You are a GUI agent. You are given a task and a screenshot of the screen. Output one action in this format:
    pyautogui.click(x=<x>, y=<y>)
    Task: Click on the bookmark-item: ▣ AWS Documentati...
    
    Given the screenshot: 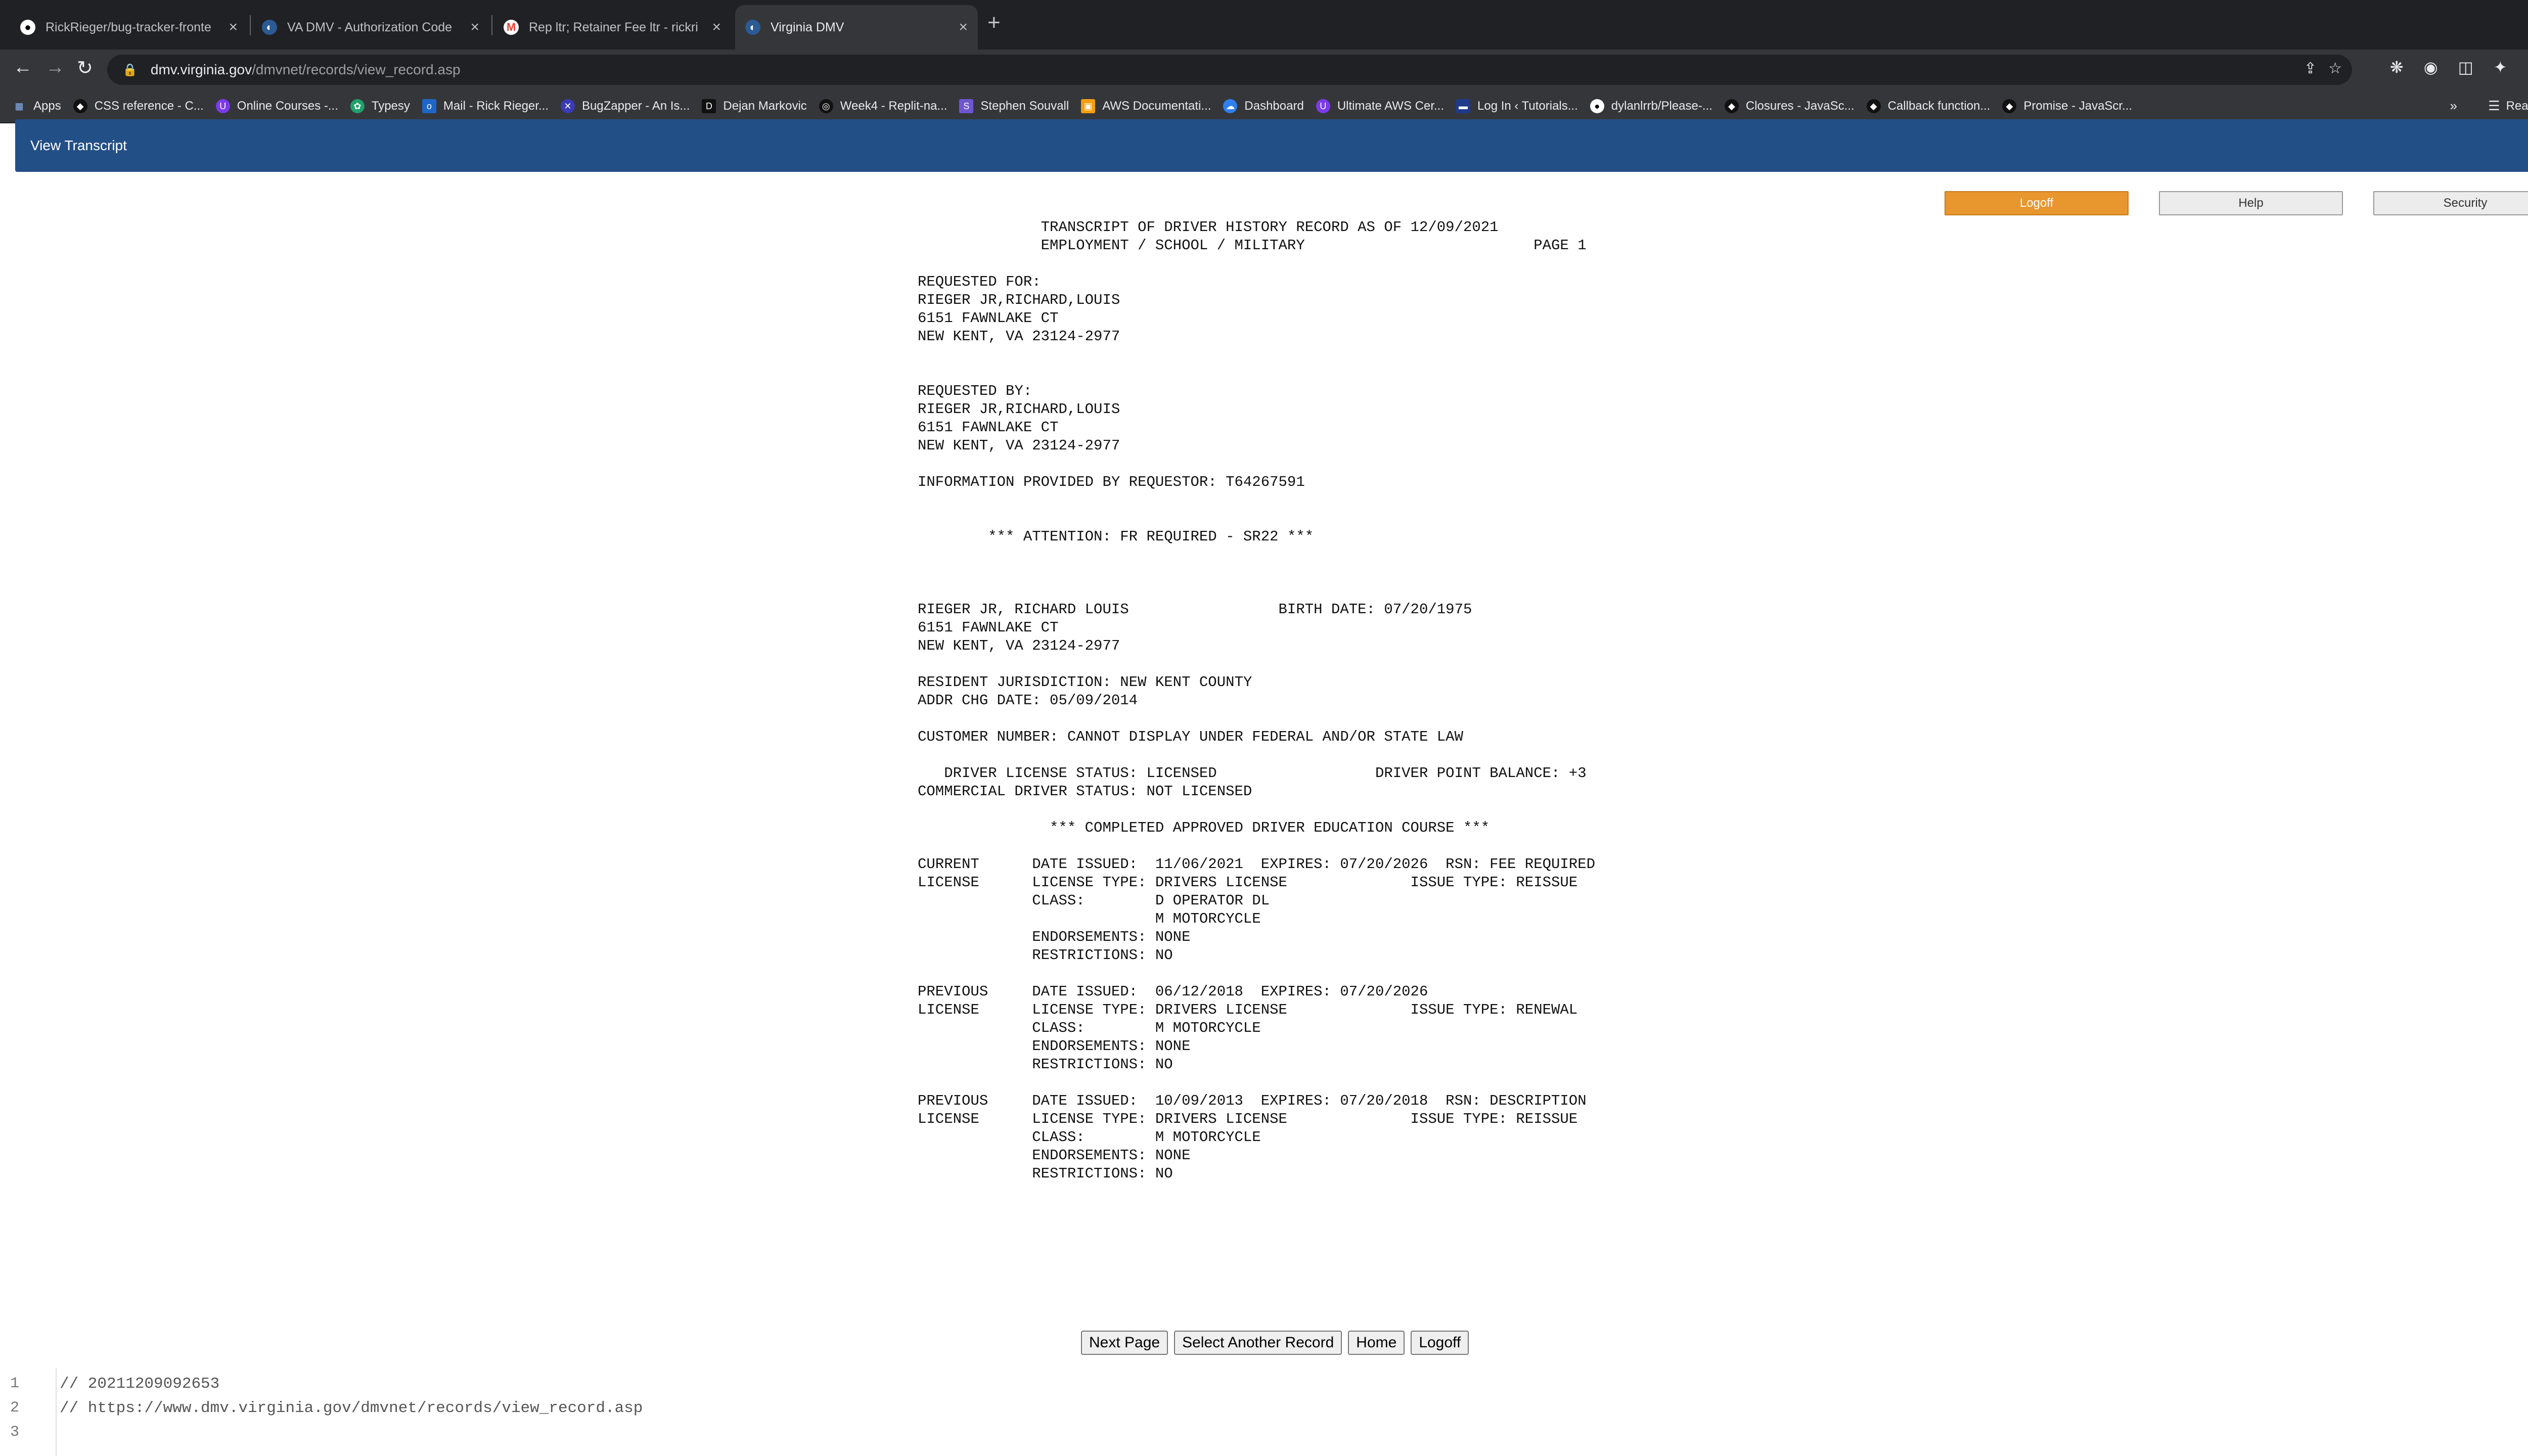 What is the action you would take?
    pyautogui.click(x=1146, y=106)
    